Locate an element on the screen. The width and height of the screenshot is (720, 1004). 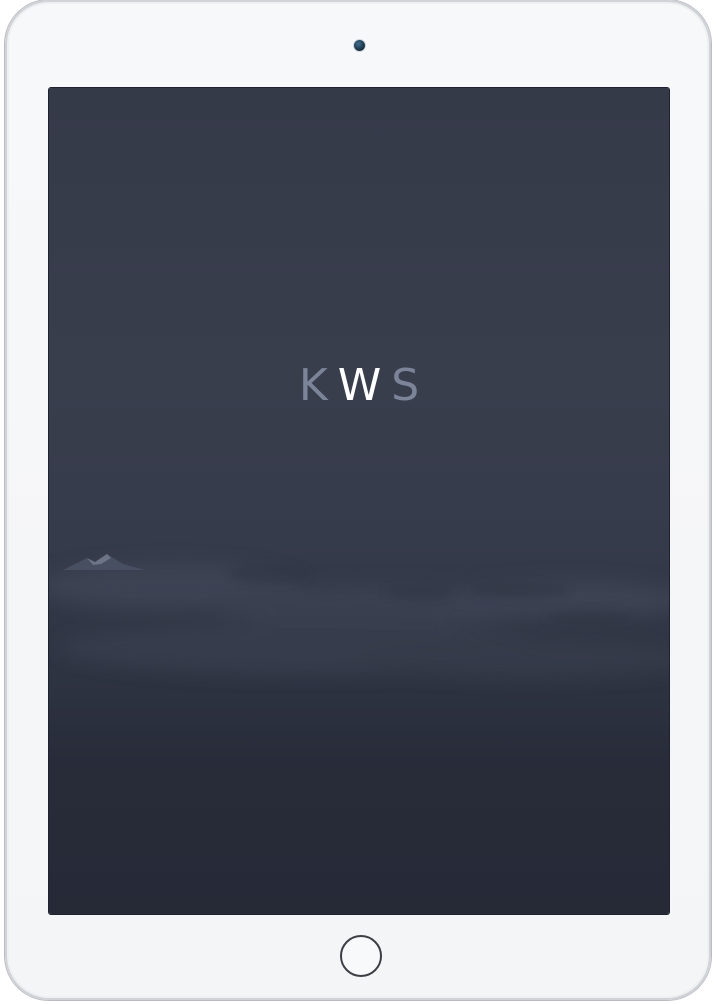
front-camera-icon is located at coordinates (359, 45).